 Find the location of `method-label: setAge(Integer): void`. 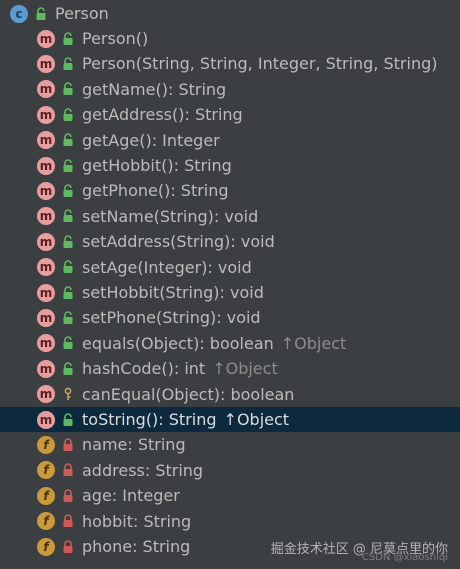

method-label: setAge(Integer): void is located at coordinates (167, 267).